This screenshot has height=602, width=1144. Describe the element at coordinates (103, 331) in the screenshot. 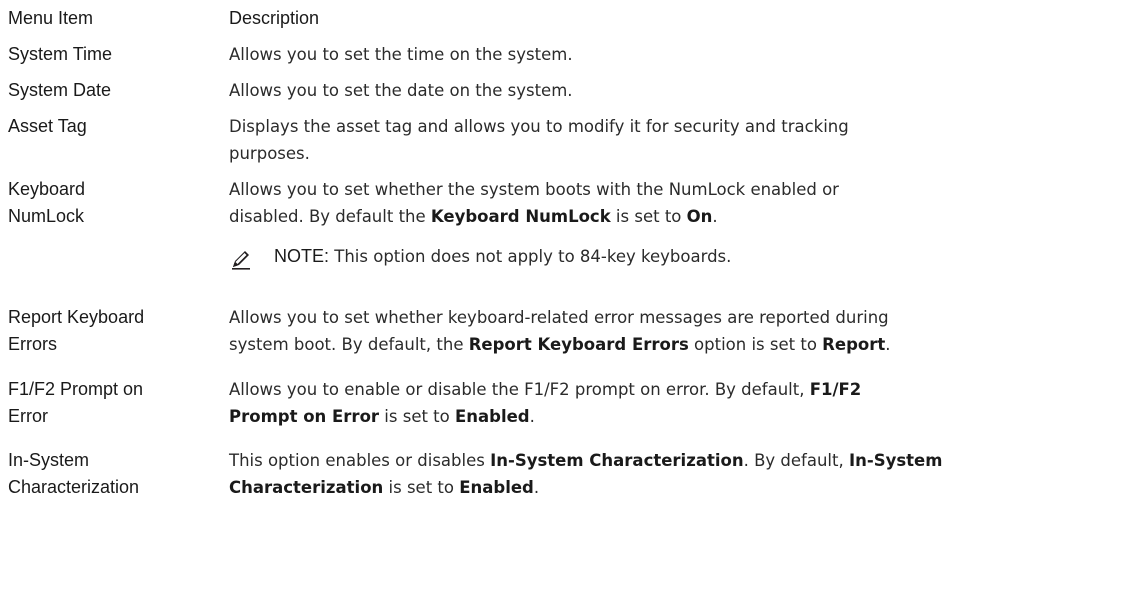

I see `menu-item-name: Report Keyboard Errors` at that location.